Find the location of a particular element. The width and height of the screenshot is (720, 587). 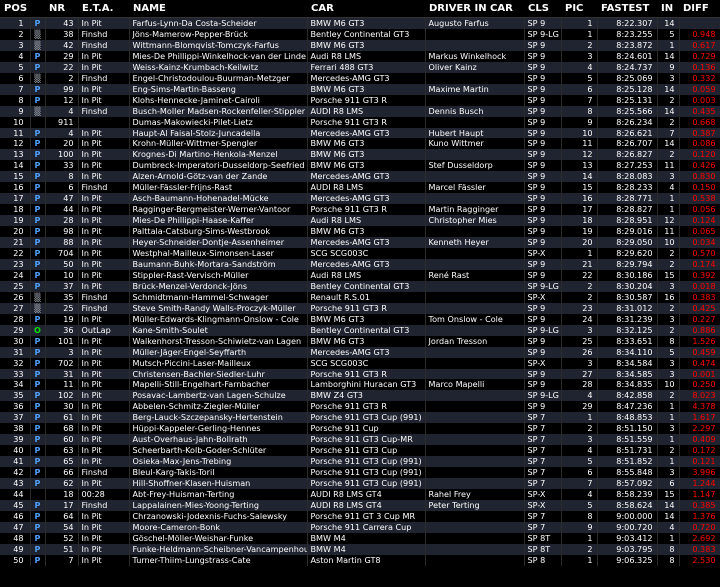

diff-cell: 0.003 is located at coordinates (699, 100).